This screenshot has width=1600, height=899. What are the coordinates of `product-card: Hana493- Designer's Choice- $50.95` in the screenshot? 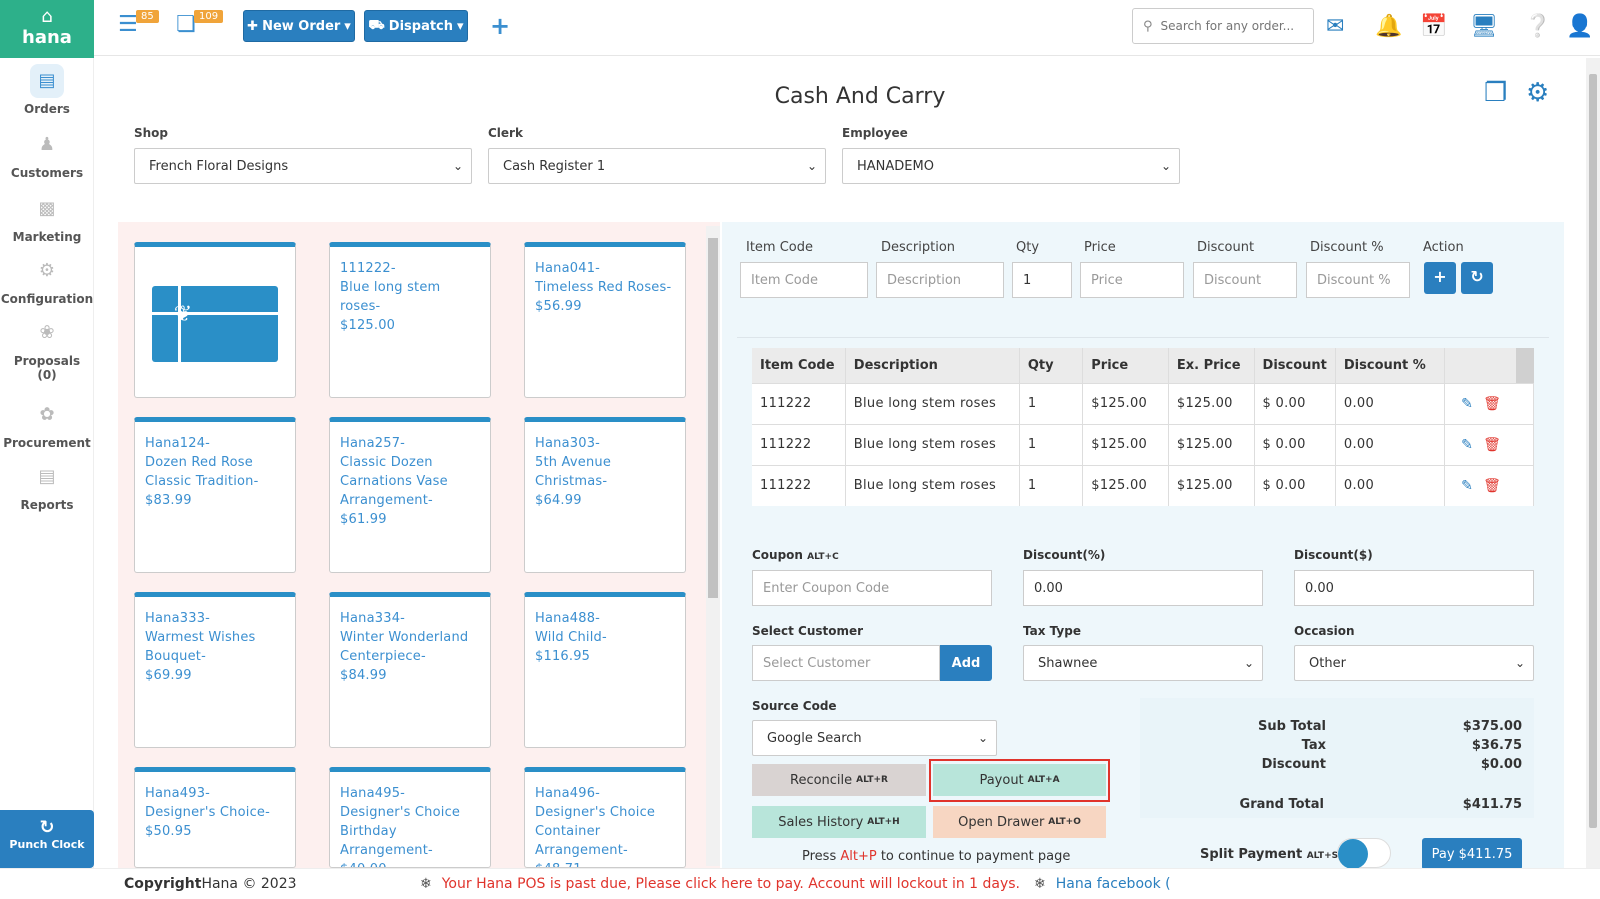 It's located at (215, 817).